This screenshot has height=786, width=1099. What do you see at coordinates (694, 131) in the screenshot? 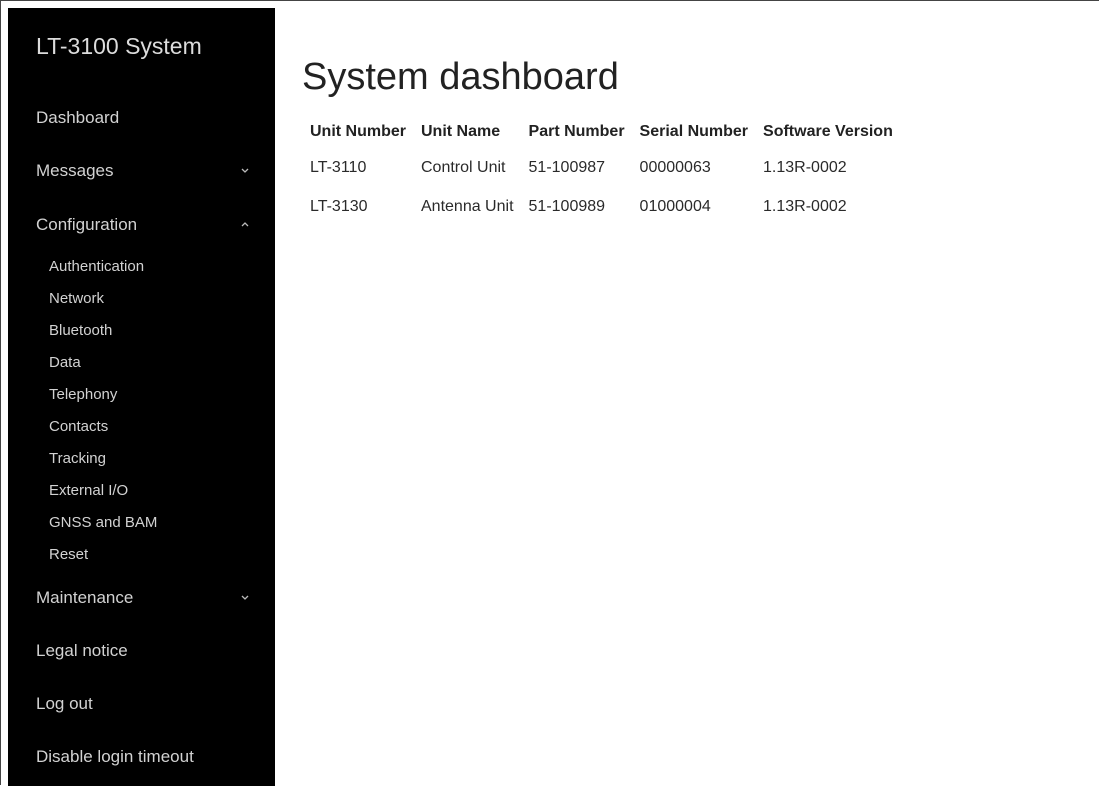
I see `column-header-serial-number: Serial Number` at bounding box center [694, 131].